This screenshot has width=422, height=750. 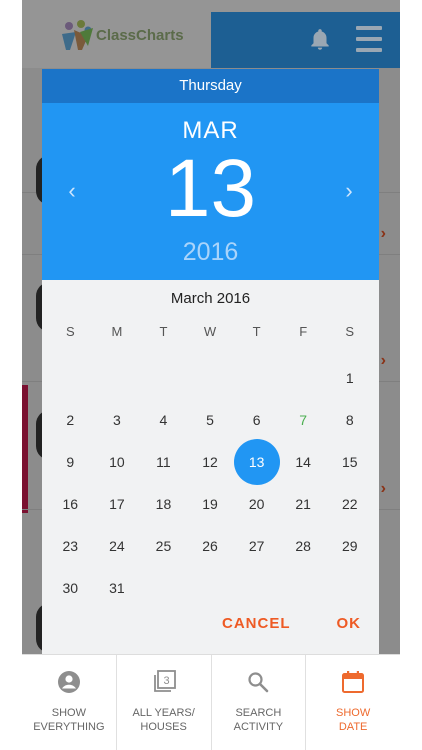 I want to click on hamburger-menu-icon, so click(x=369, y=39).